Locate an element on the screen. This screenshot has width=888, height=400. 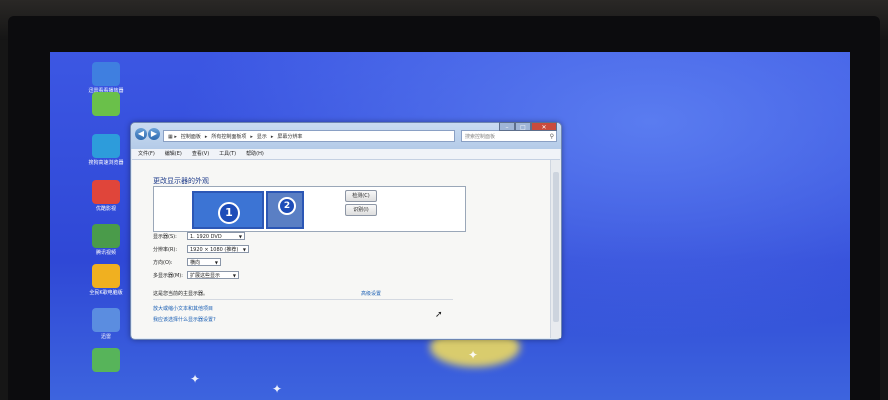
menu-view: 查看(V) is located at coordinates (200, 154).